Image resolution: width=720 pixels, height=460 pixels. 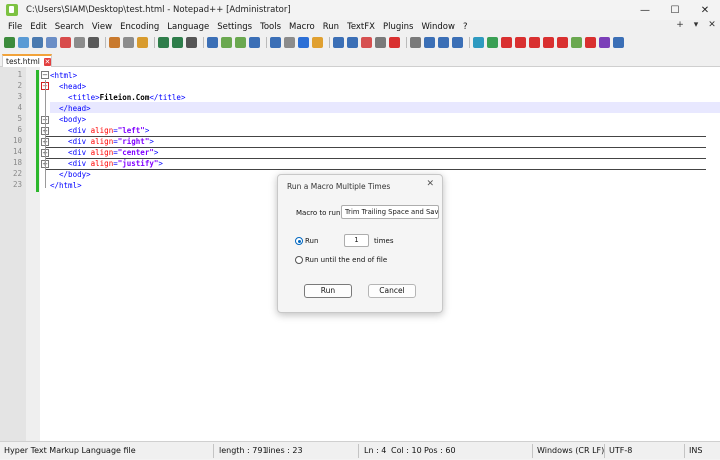 What do you see at coordinates (432, 212) in the screenshot?
I see `chevron-down-icon: ⌄` at bounding box center [432, 212].